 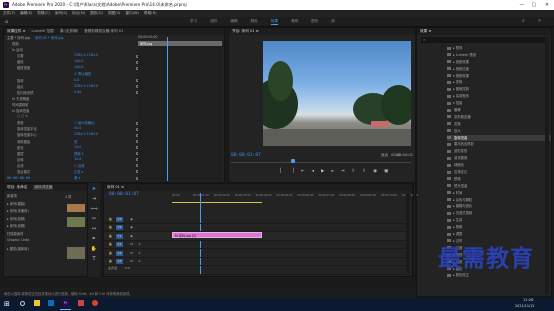 I want to click on type-tool-icon: T, so click(x=94, y=259).